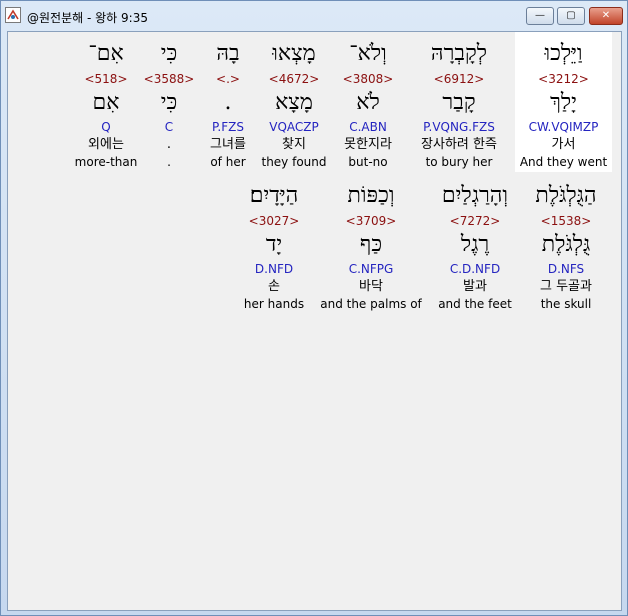 Image resolution: width=628 pixels, height=616 pixels. Describe the element at coordinates (274, 304) in the screenshot. I see `english-gloss: her hands` at that location.